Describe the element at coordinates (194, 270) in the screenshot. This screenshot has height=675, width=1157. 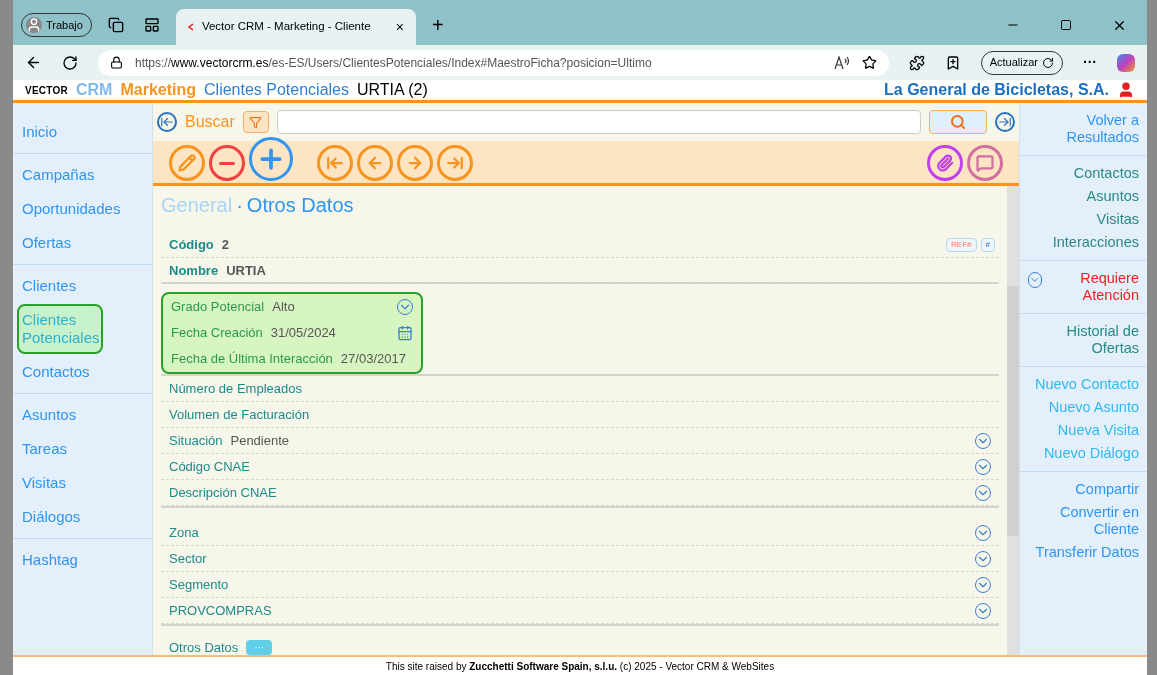
I see `field-label: Nombre` at that location.